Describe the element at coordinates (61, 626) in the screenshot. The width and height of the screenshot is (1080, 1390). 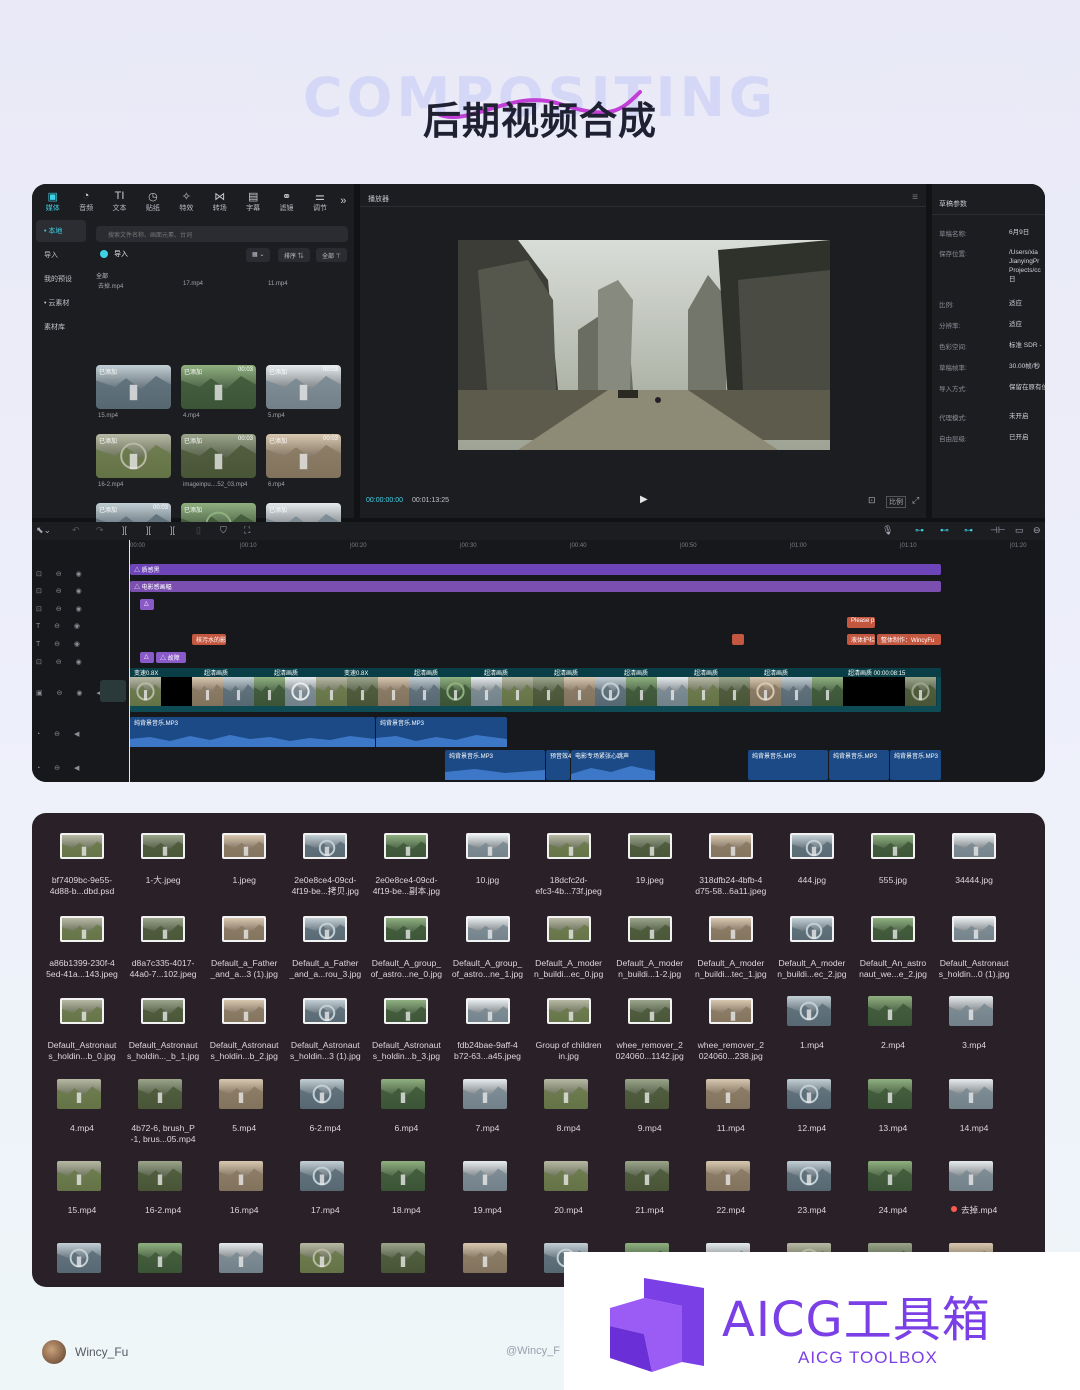
I see `track-controls-4: T ⊖ ◉` at that location.